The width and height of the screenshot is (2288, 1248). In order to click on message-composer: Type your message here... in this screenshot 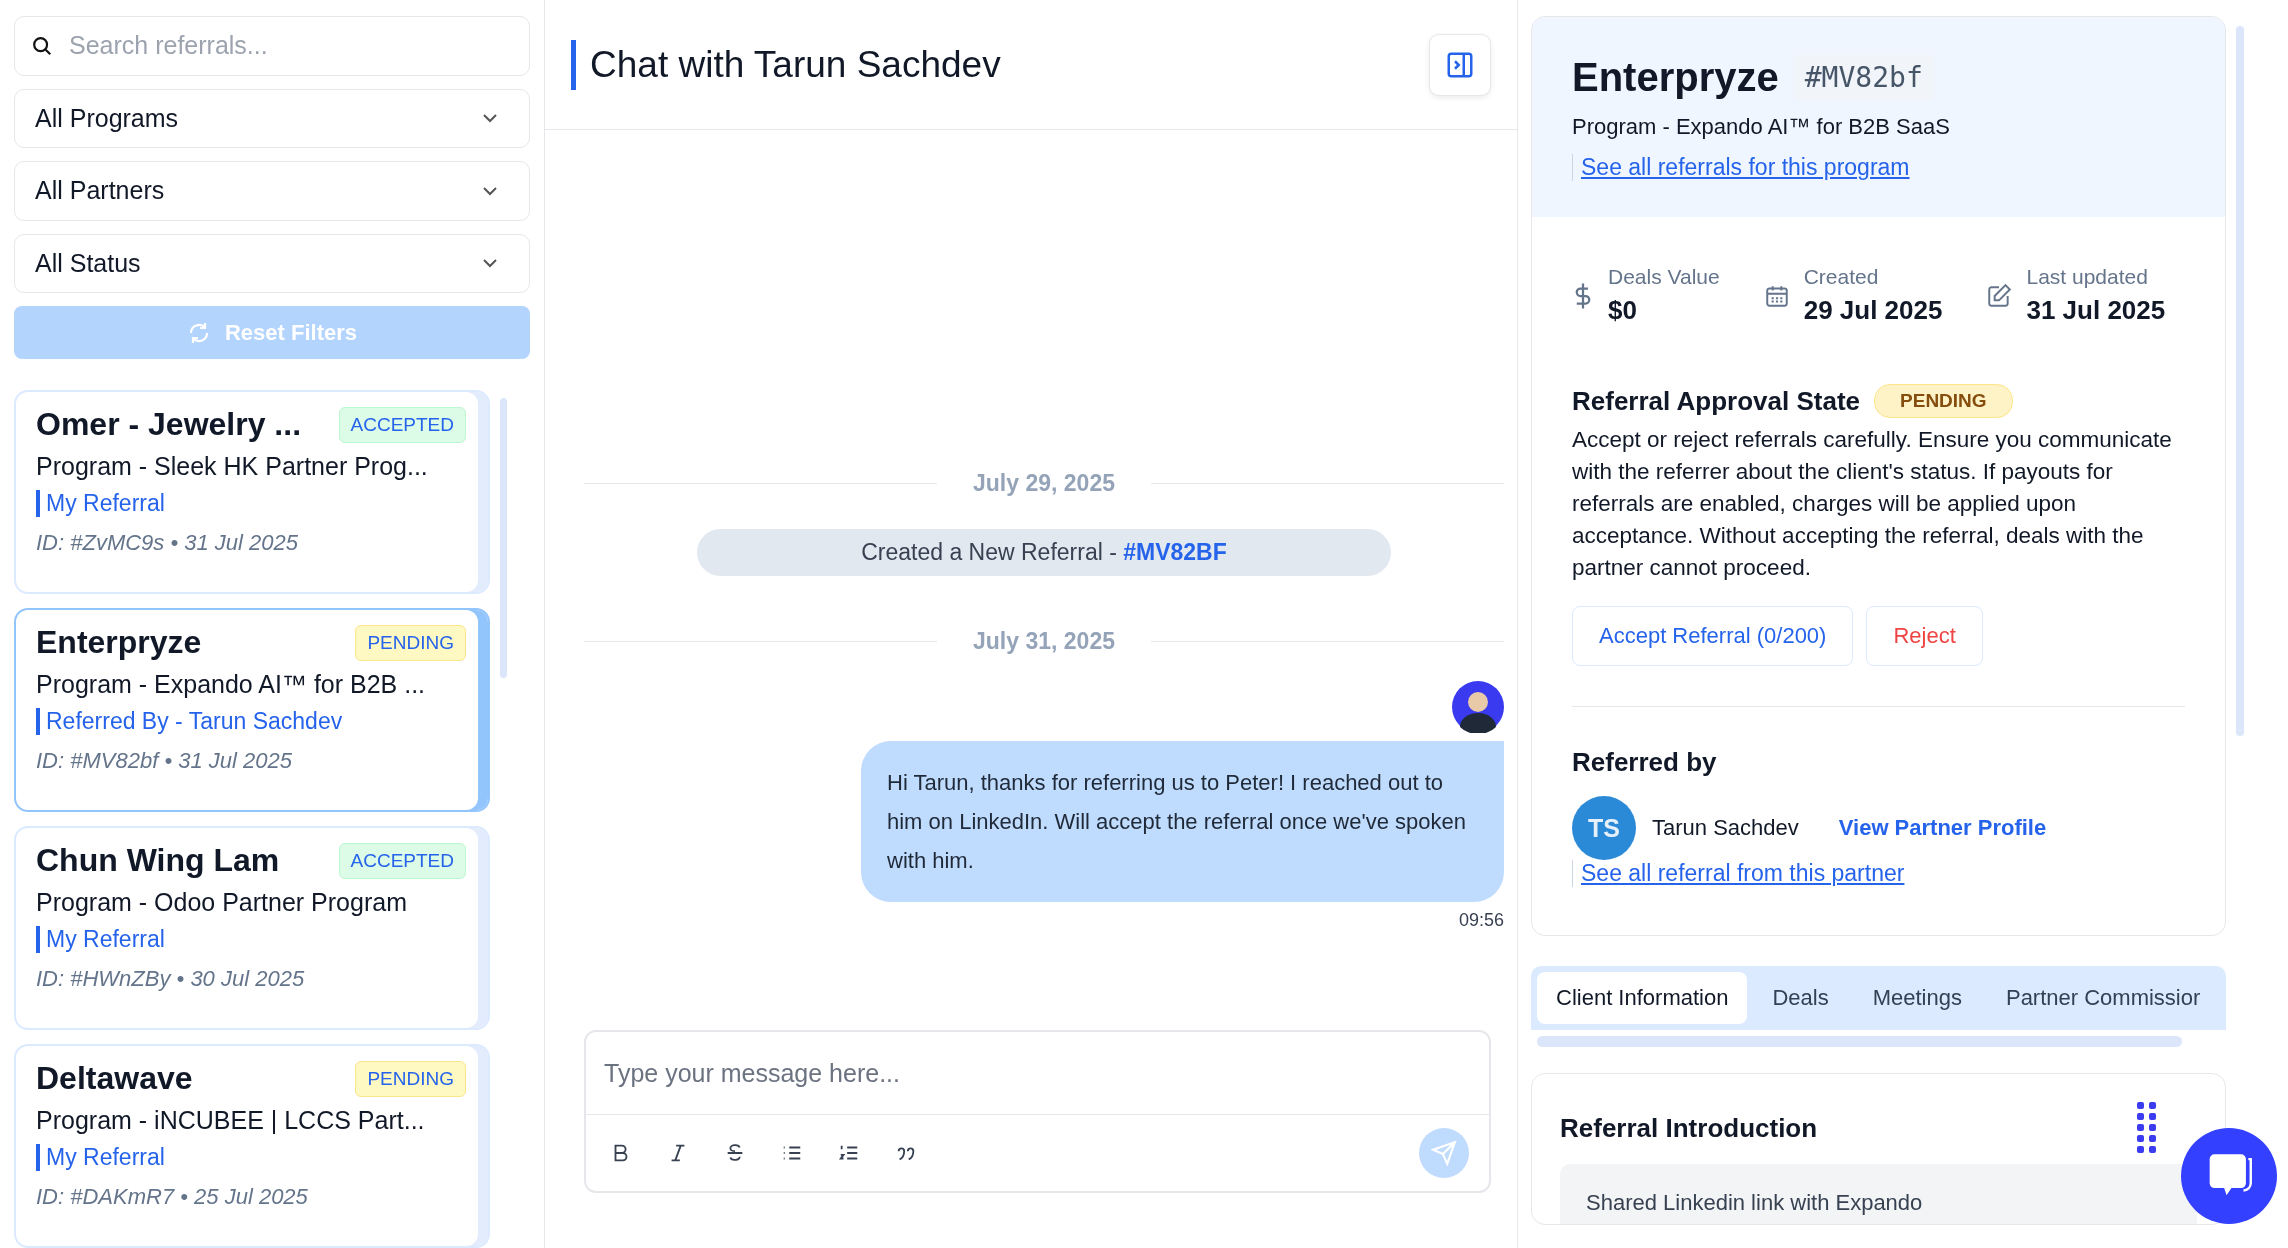, I will do `click(1037, 1111)`.